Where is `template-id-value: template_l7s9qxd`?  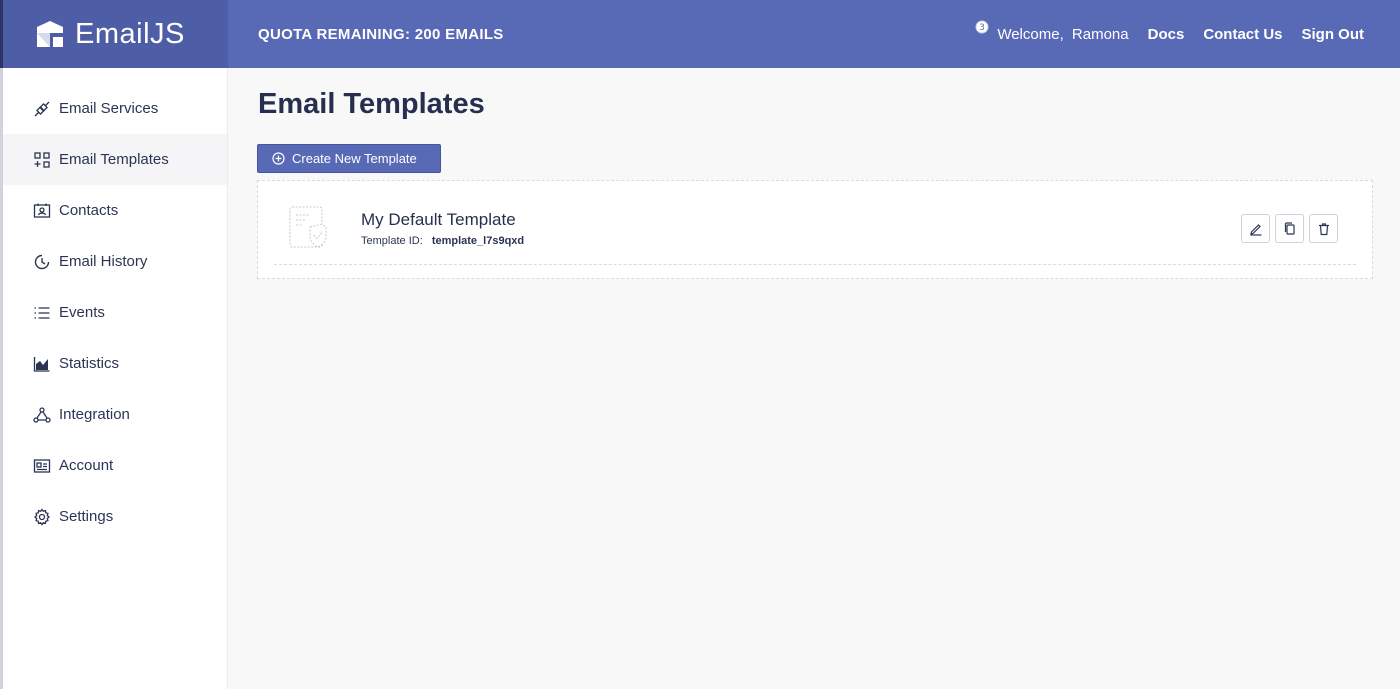
template-id-value: template_l7s9qxd is located at coordinates (478, 241).